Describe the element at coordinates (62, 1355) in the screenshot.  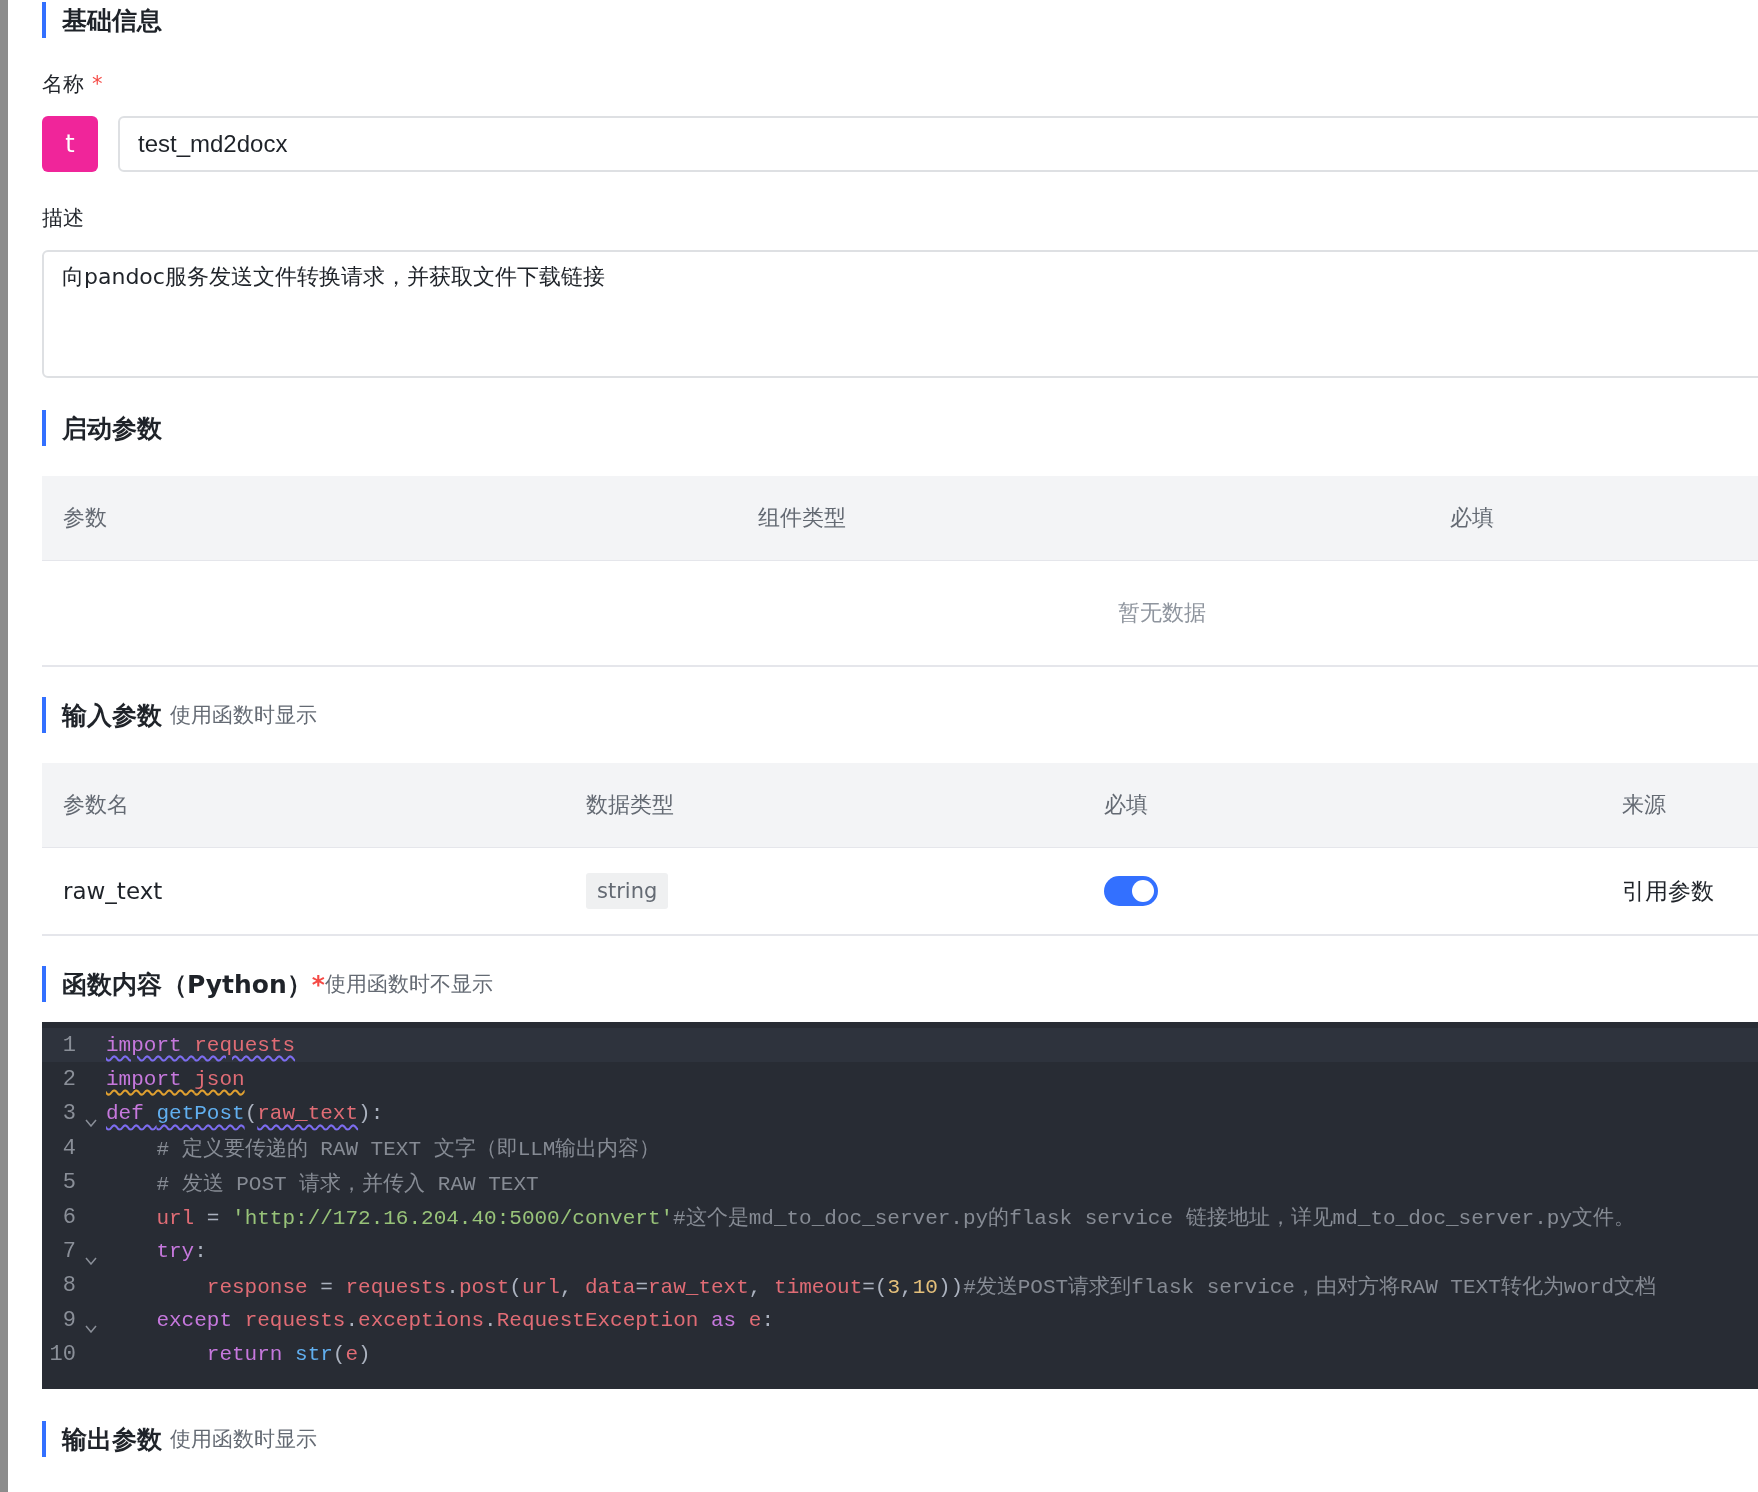
I see `line-number: 10` at that location.